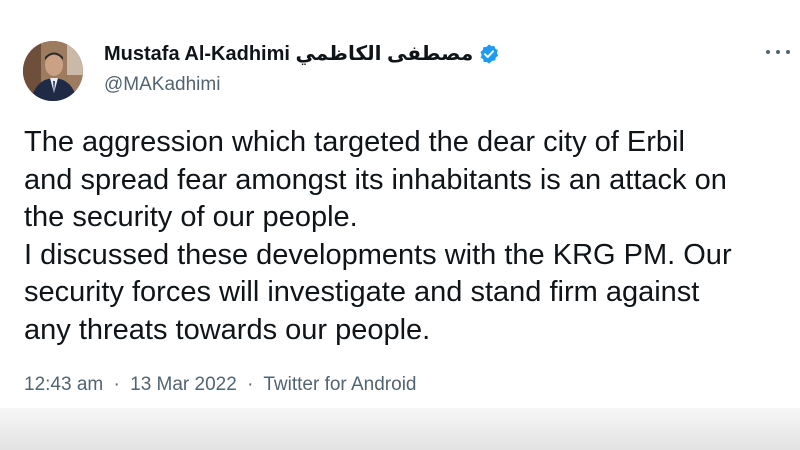 The image size is (800, 450). What do you see at coordinates (63, 384) in the screenshot?
I see `tweet-time: 12:43 am` at bounding box center [63, 384].